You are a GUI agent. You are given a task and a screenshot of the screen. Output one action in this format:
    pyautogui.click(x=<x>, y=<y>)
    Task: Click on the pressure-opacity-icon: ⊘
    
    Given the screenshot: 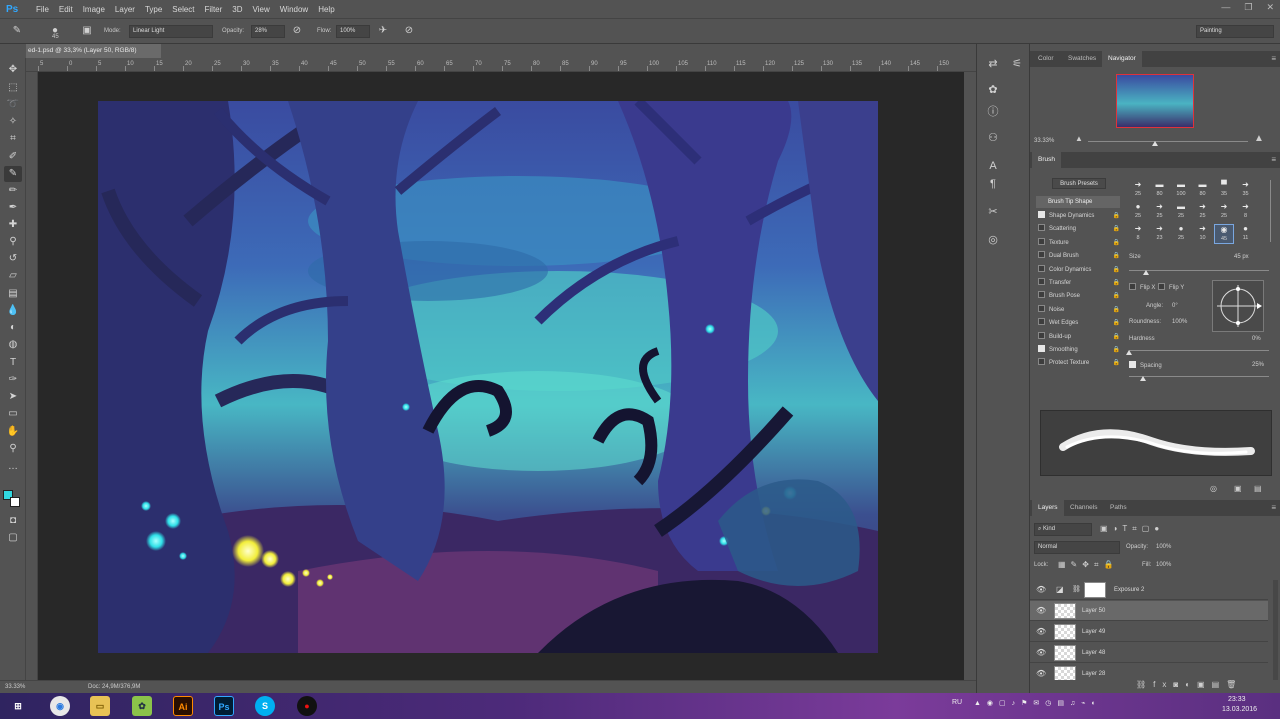 What is the action you would take?
    pyautogui.click(x=297, y=31)
    